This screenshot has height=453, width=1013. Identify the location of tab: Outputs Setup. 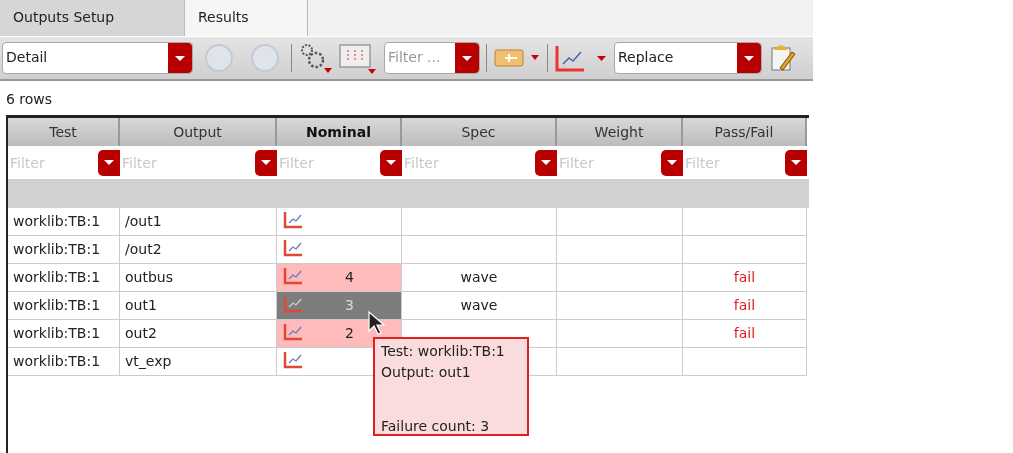
(92, 18).